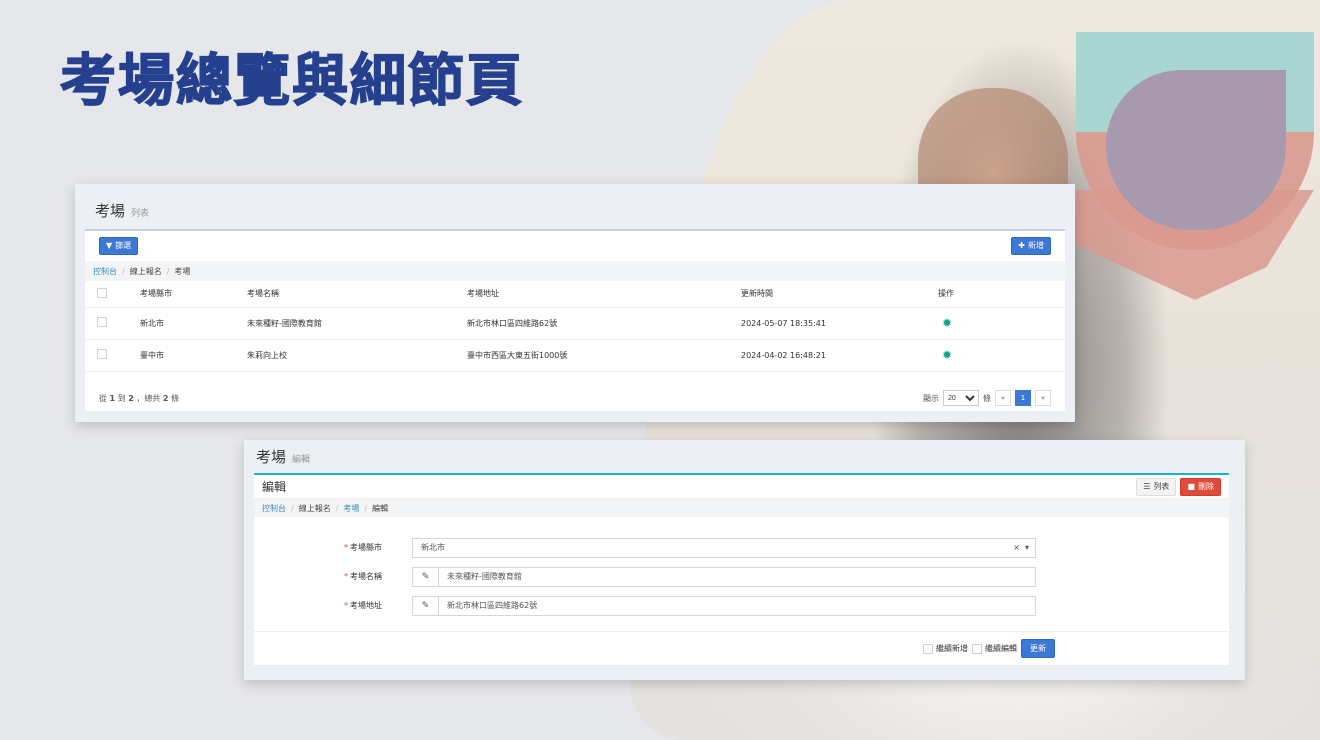 This screenshot has width=1320, height=740. Describe the element at coordinates (952, 648) in the screenshot. I see `continue-add-label: 繼續新增` at that location.